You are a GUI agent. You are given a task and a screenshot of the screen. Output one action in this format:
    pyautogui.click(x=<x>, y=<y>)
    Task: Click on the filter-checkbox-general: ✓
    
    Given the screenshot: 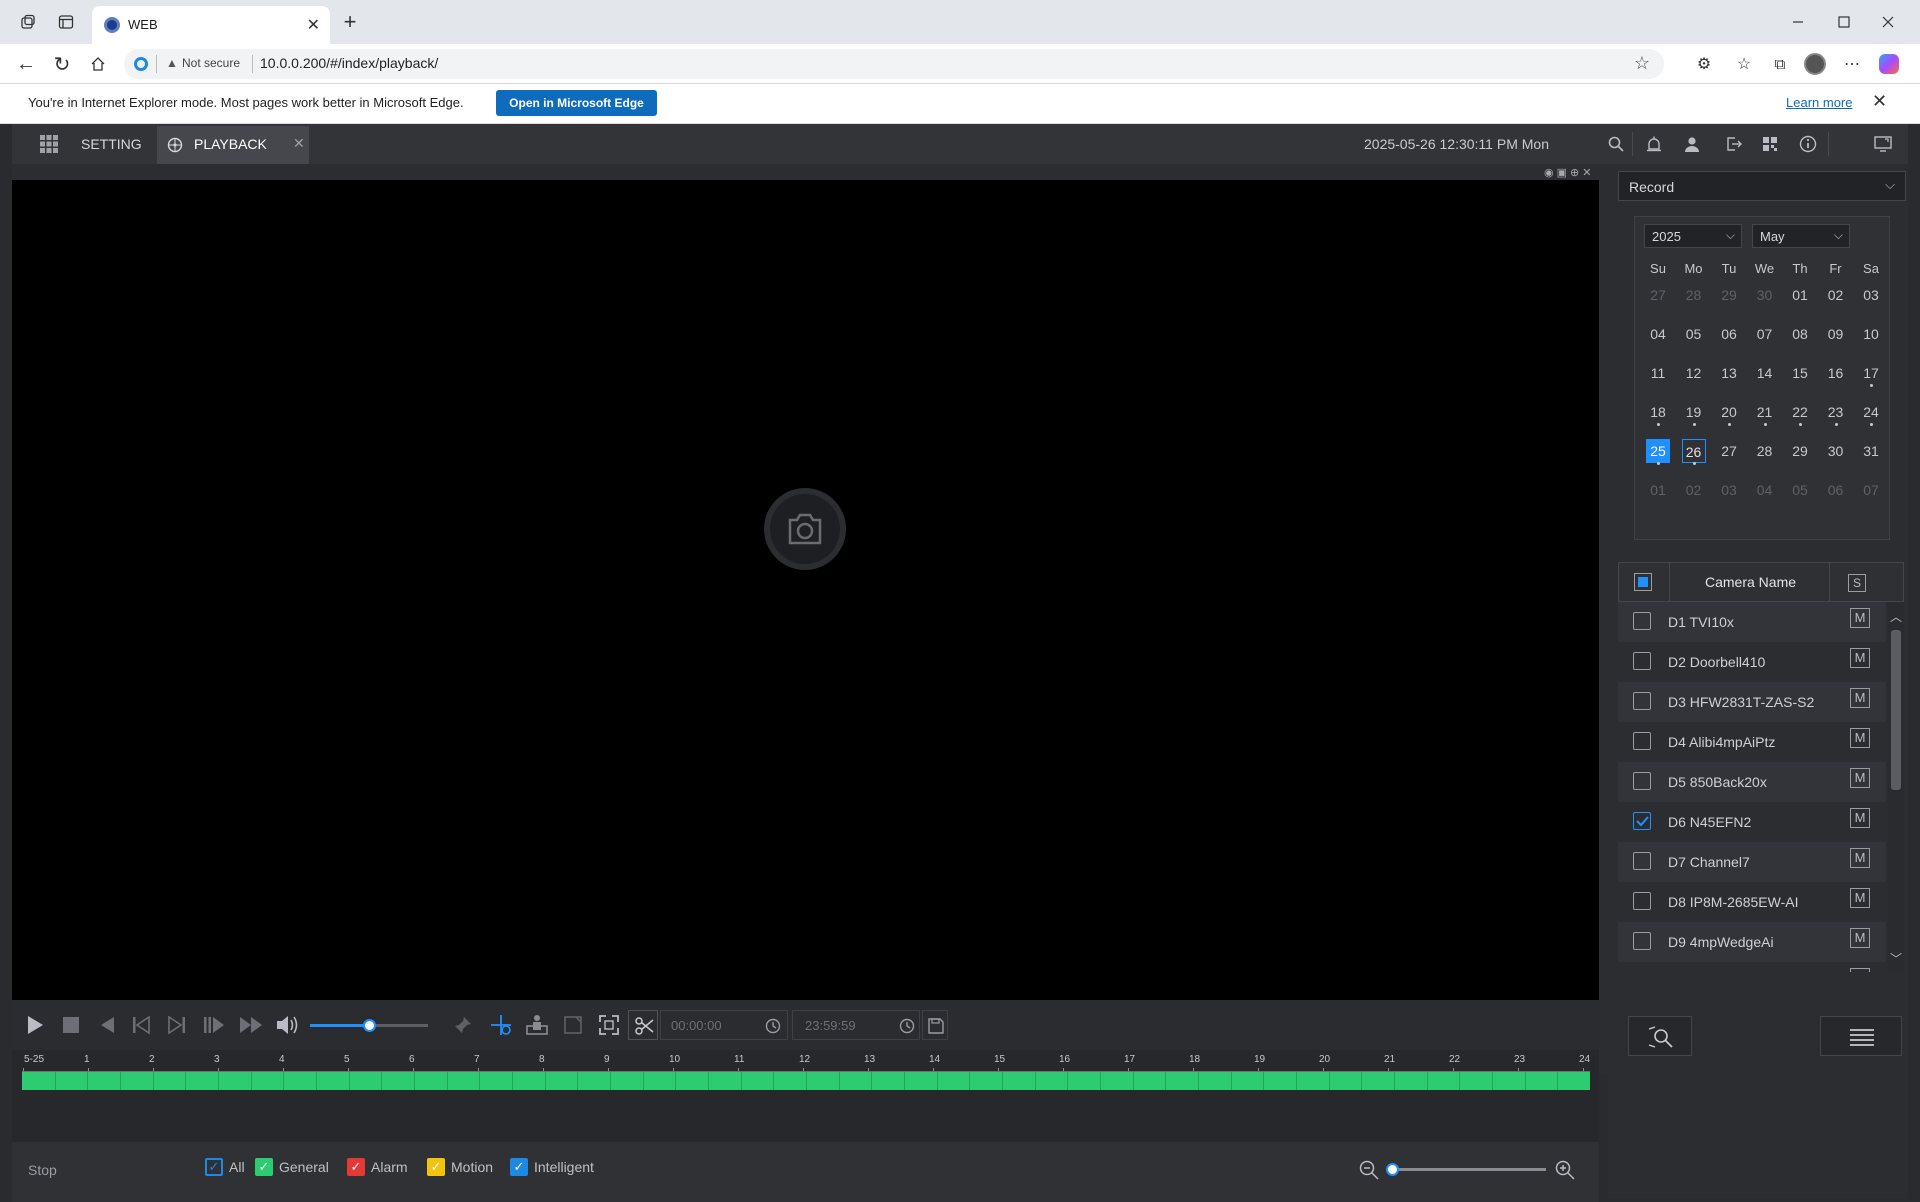 What is the action you would take?
    pyautogui.click(x=264, y=1167)
    